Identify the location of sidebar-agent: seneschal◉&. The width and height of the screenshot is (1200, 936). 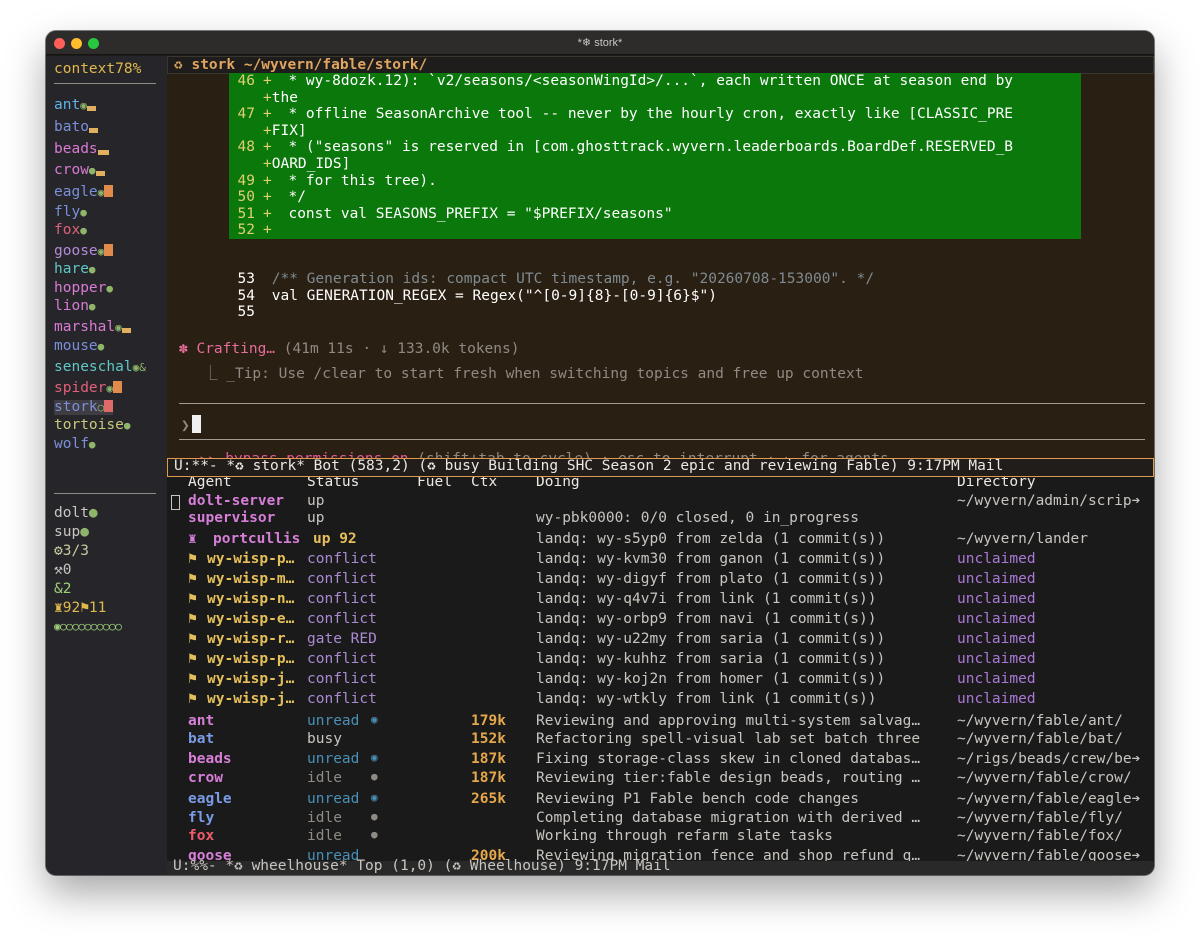
(100, 367).